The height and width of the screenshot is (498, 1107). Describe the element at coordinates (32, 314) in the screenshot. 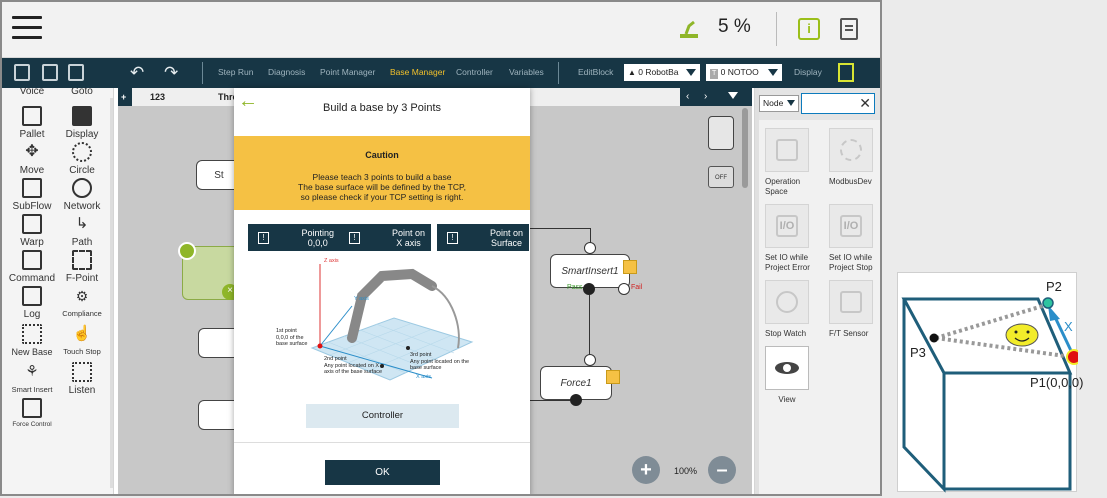

I see `palette-item-label: Log` at that location.